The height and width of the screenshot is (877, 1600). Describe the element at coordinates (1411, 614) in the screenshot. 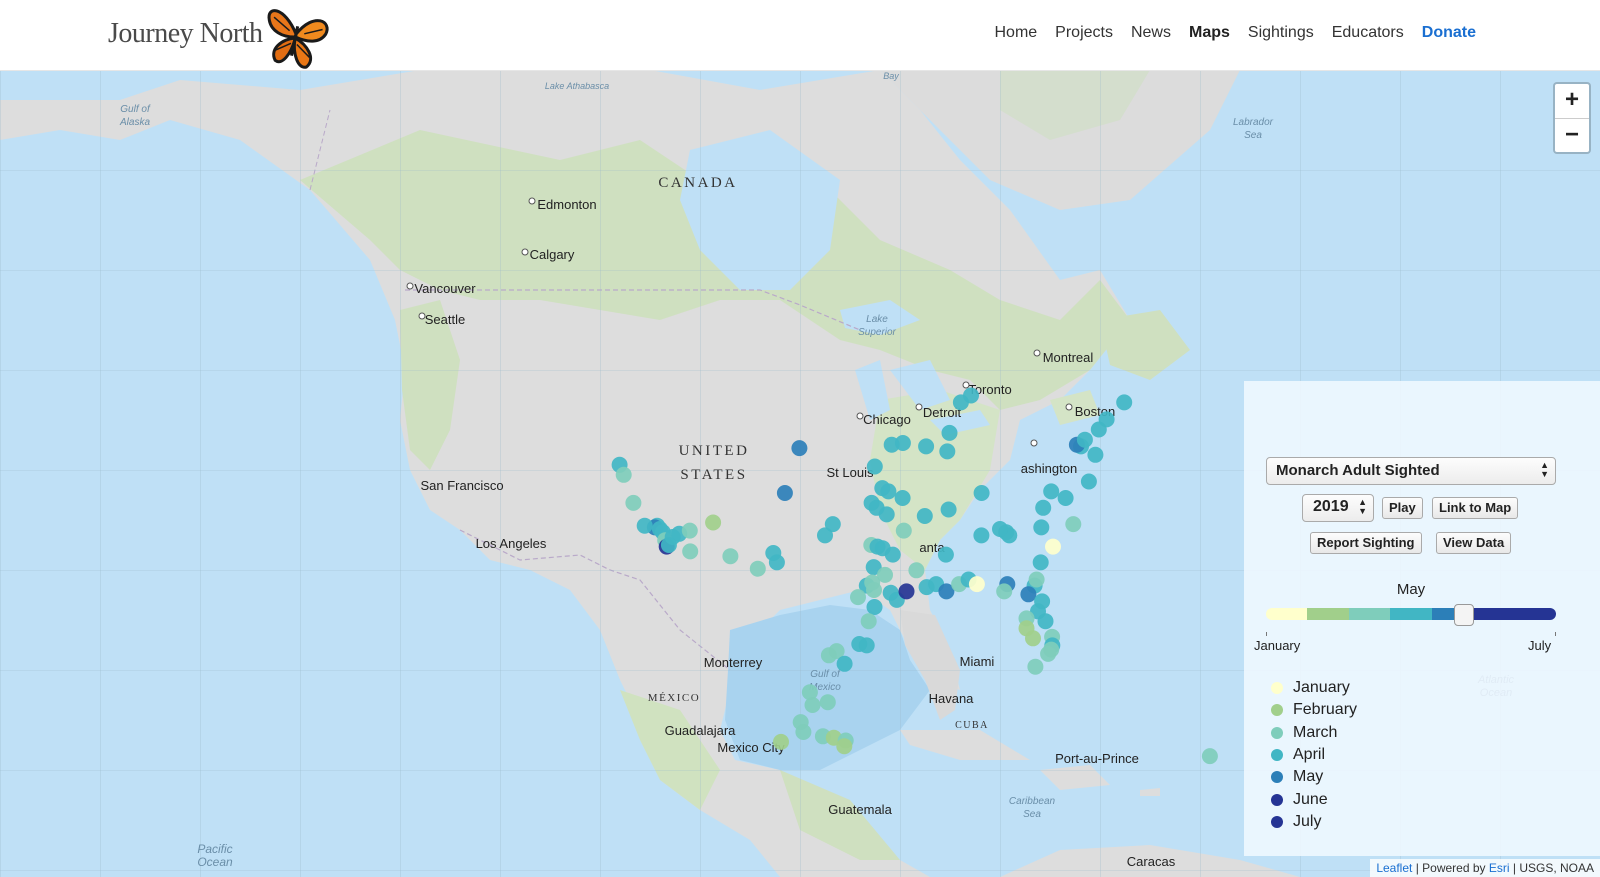

I see `time-slider-track` at that location.